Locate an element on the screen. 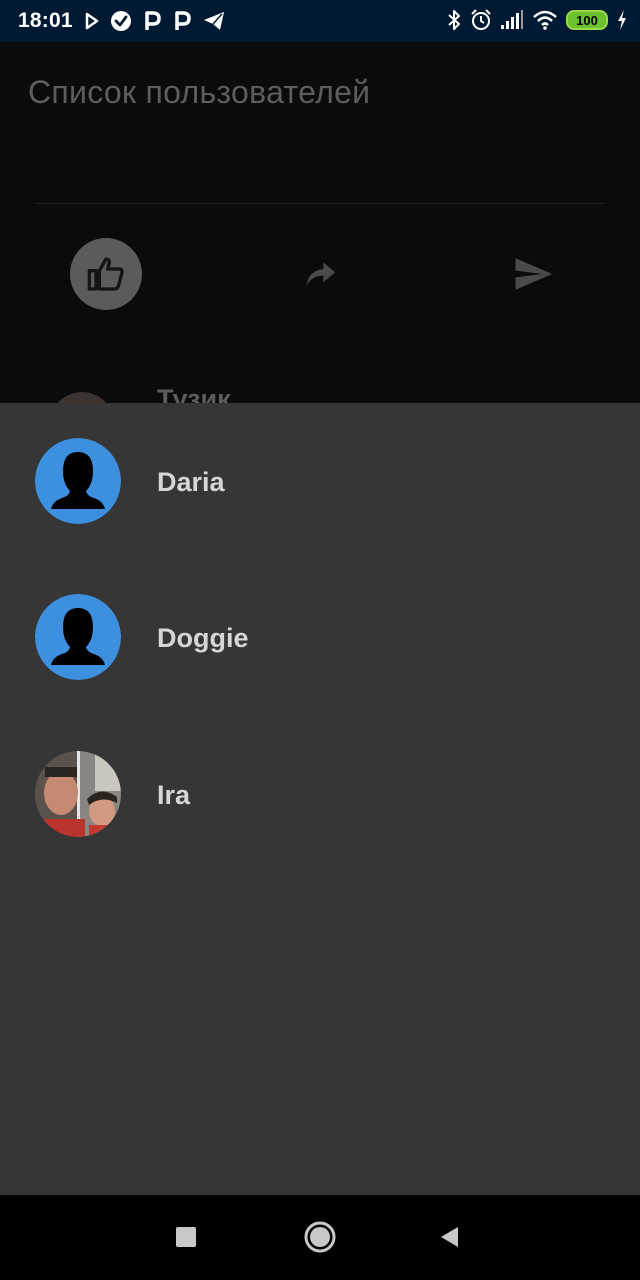 The width and height of the screenshot is (640, 1280). recents-button is located at coordinates (186, 1237).